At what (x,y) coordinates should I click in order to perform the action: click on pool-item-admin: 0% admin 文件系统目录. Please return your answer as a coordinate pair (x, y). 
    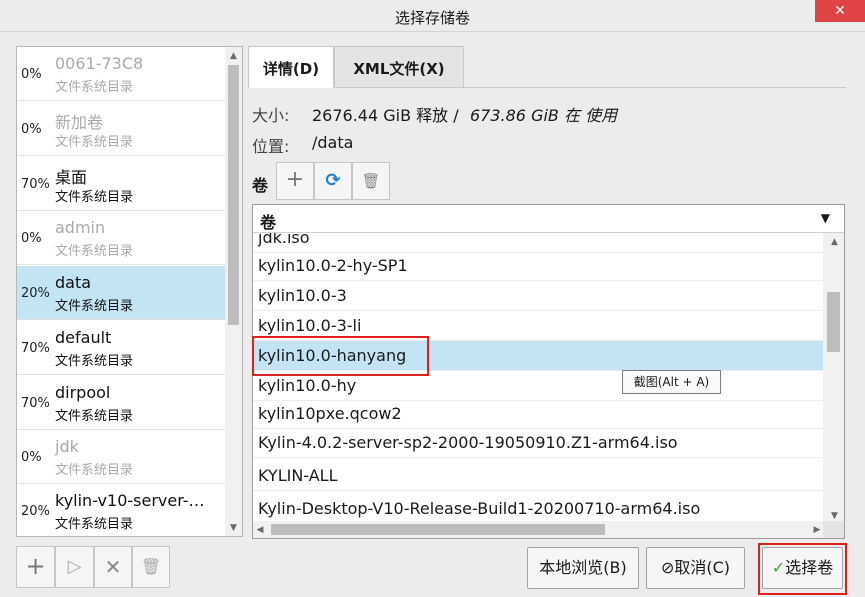
    Looking at the image, I should click on (121, 238).